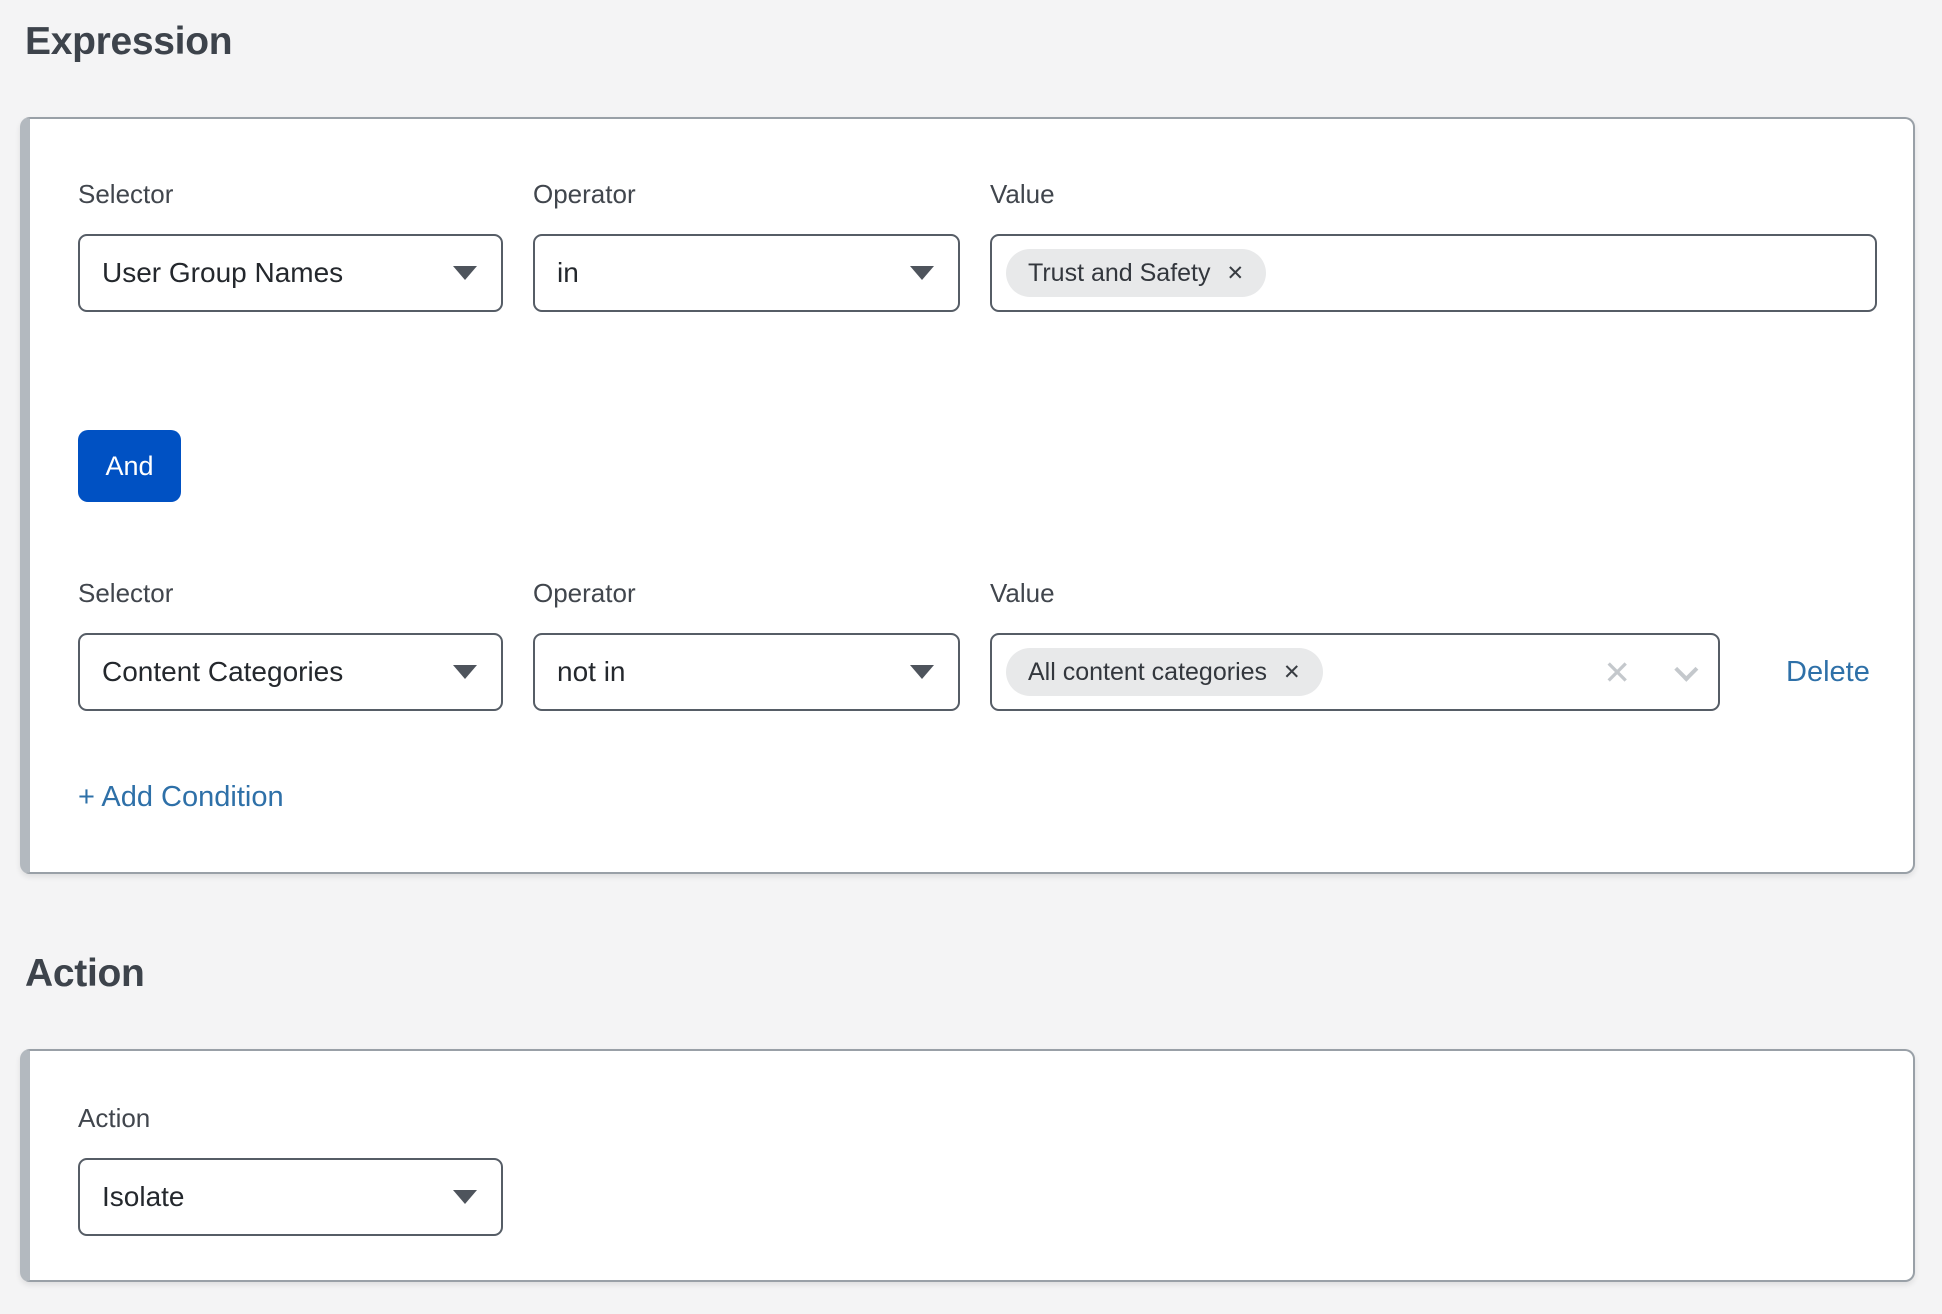  What do you see at coordinates (223, 272) in the screenshot?
I see `selector-dropdown-1-value: User Group Names` at bounding box center [223, 272].